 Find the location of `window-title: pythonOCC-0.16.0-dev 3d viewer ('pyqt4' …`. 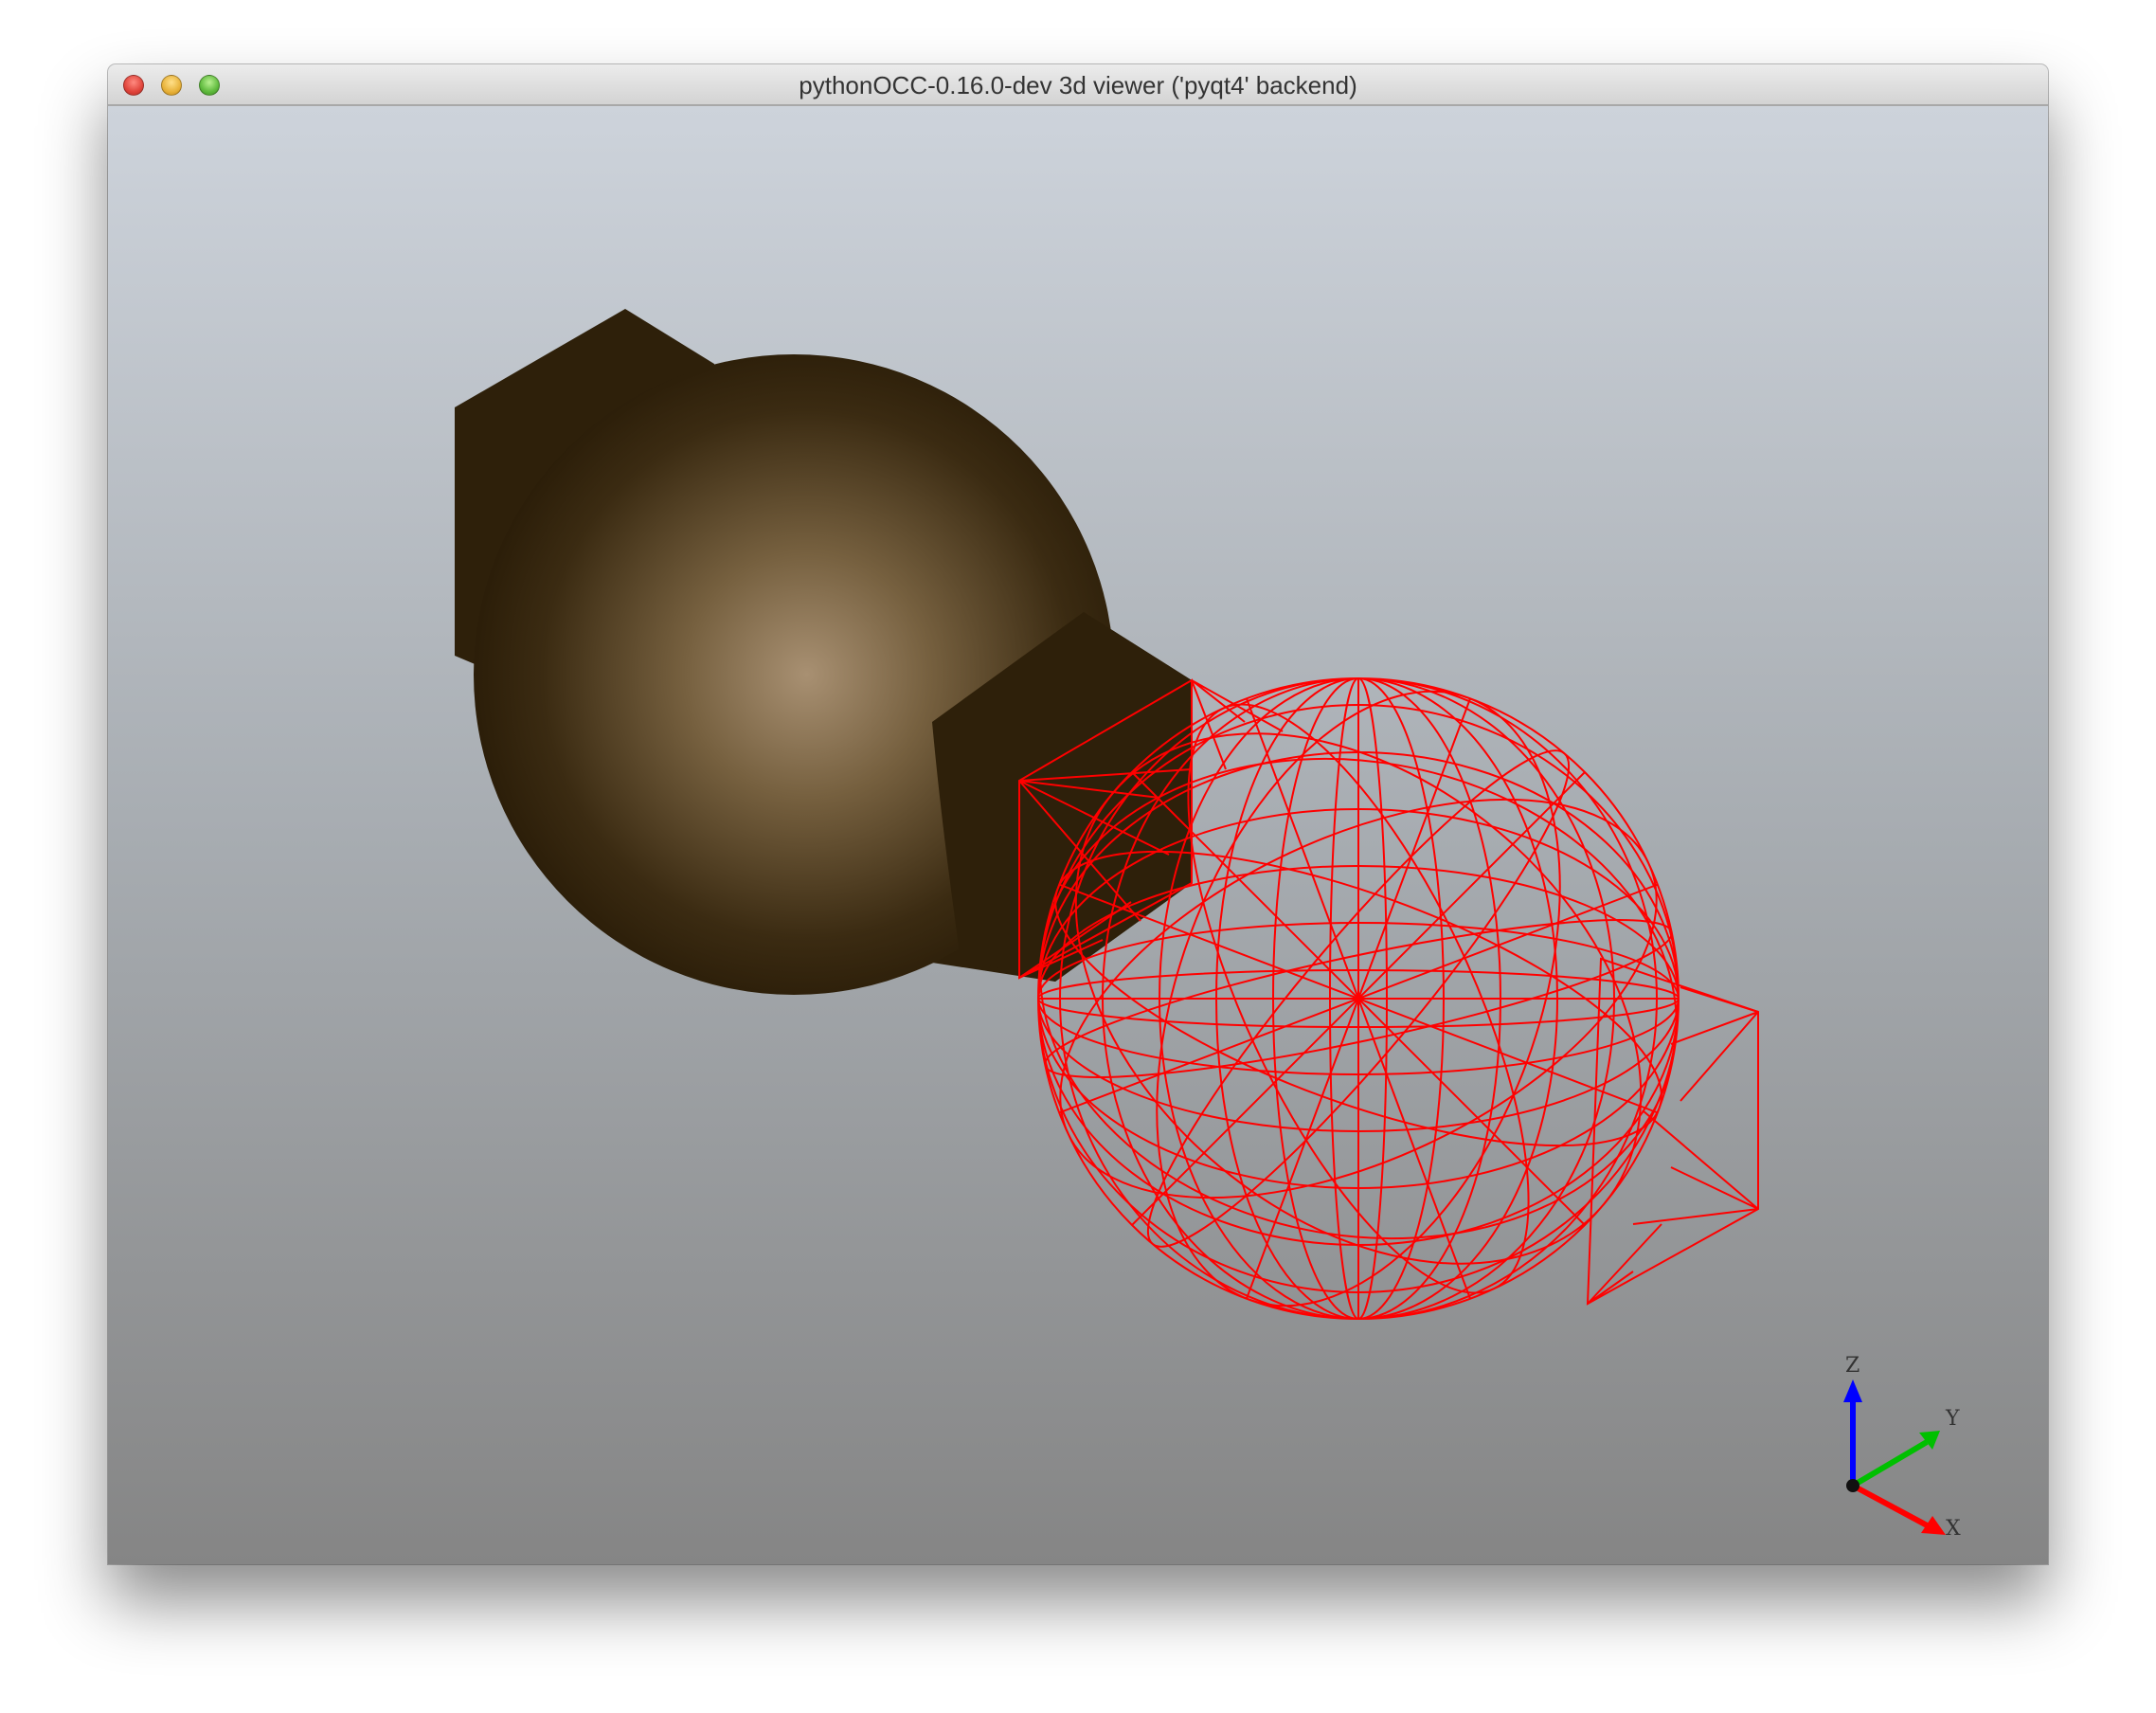

window-title: pythonOCC-0.16.0-dev 3d viewer ('pyqt4' … is located at coordinates (1078, 85).